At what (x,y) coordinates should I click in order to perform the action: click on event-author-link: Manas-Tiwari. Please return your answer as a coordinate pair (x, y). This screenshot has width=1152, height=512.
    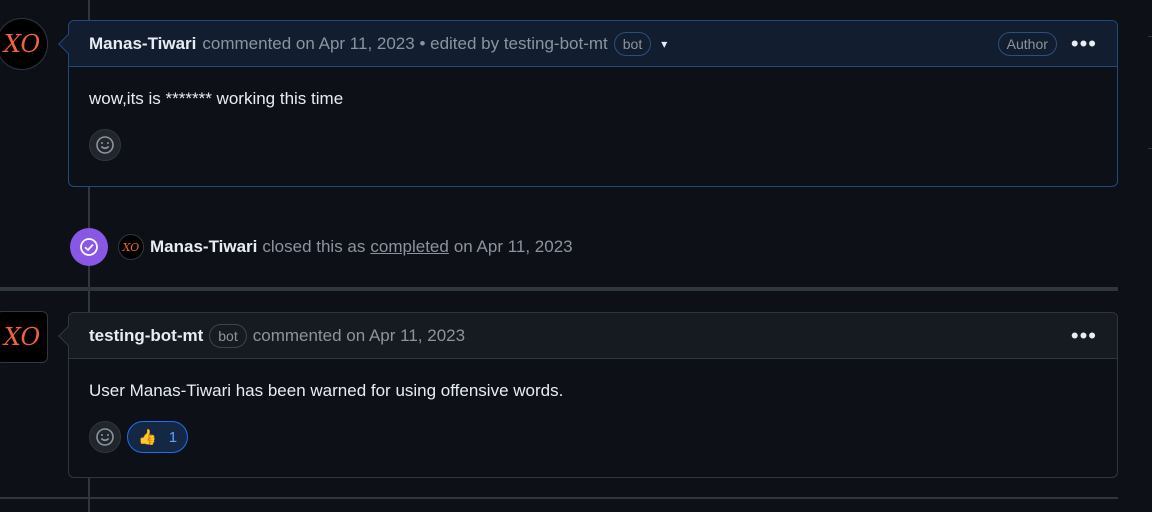
    Looking at the image, I should click on (203, 247).